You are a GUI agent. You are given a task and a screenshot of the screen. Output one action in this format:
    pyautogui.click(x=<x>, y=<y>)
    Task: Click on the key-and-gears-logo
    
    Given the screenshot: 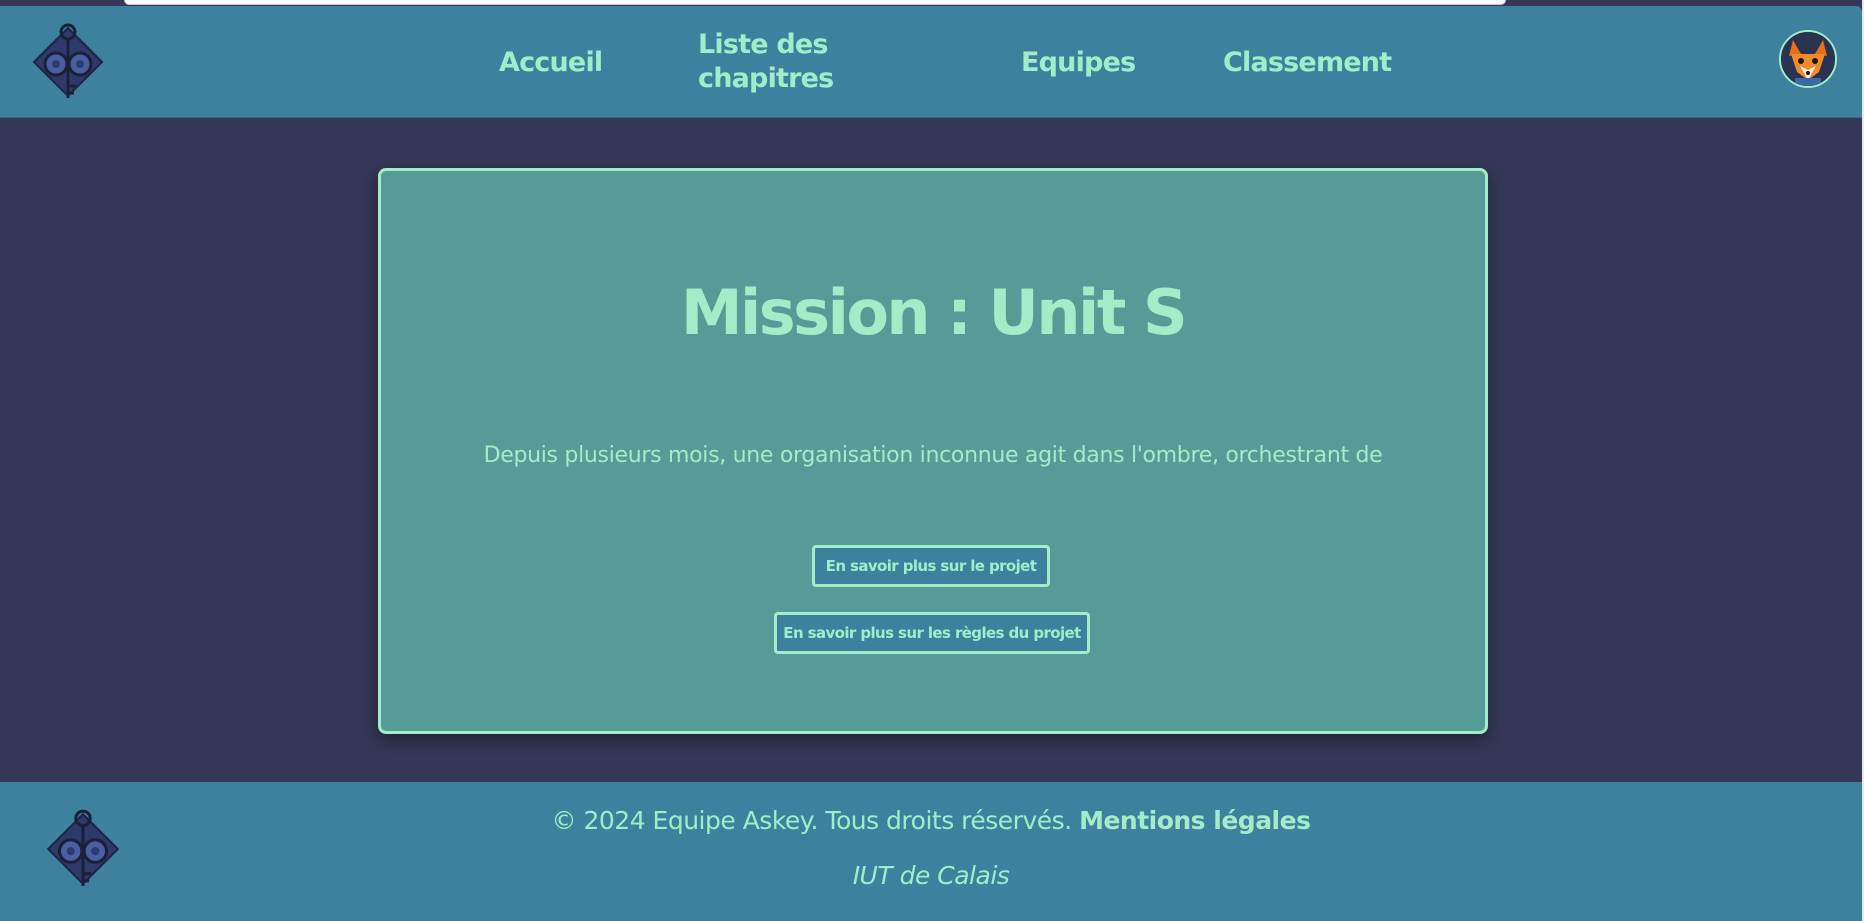 What is the action you would take?
    pyautogui.click(x=68, y=60)
    